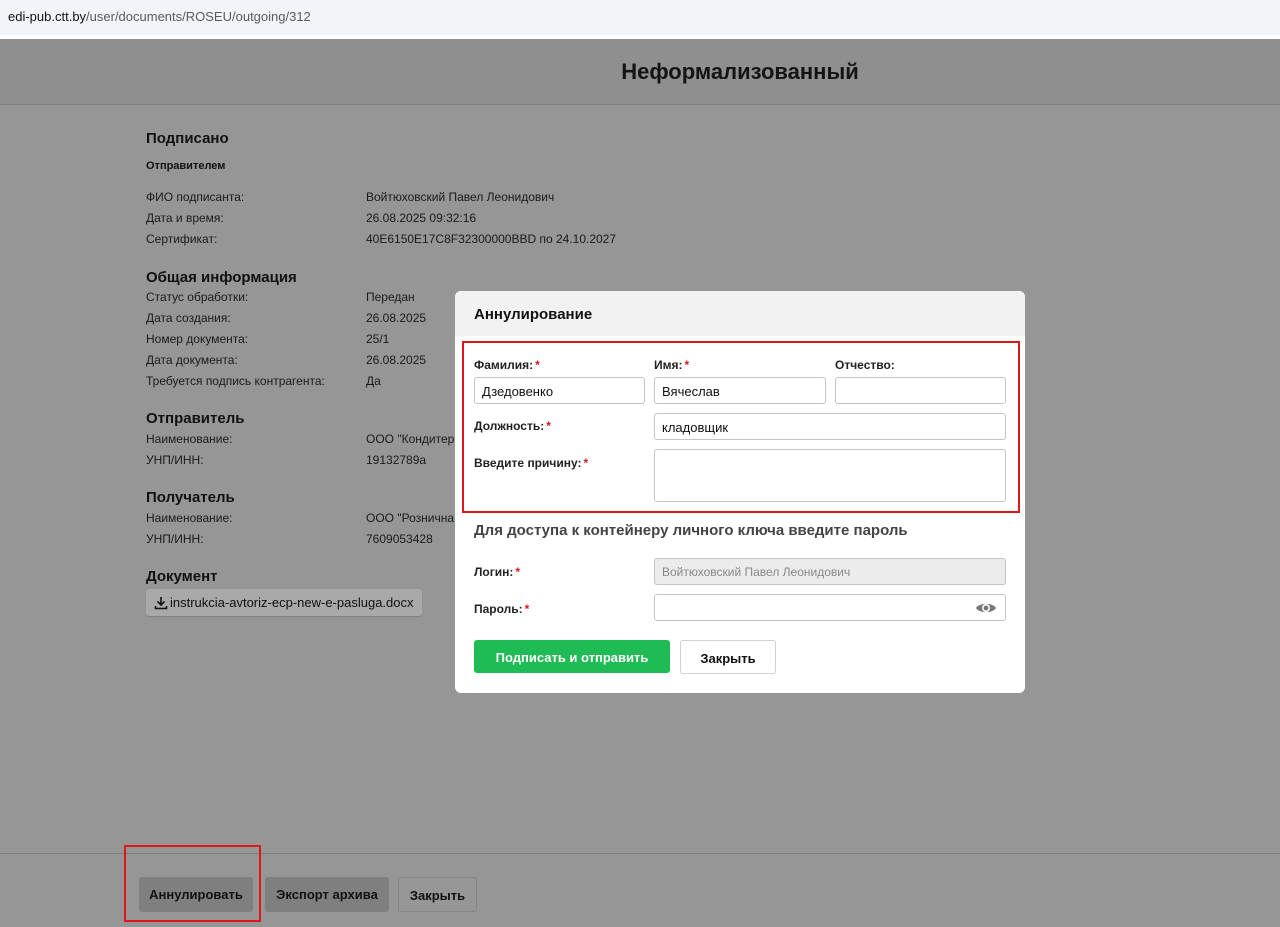 Image resolution: width=1280 pixels, height=927 pixels. What do you see at coordinates (192, 360) in the screenshot?
I see `doc-date-label: Дата документа:` at bounding box center [192, 360].